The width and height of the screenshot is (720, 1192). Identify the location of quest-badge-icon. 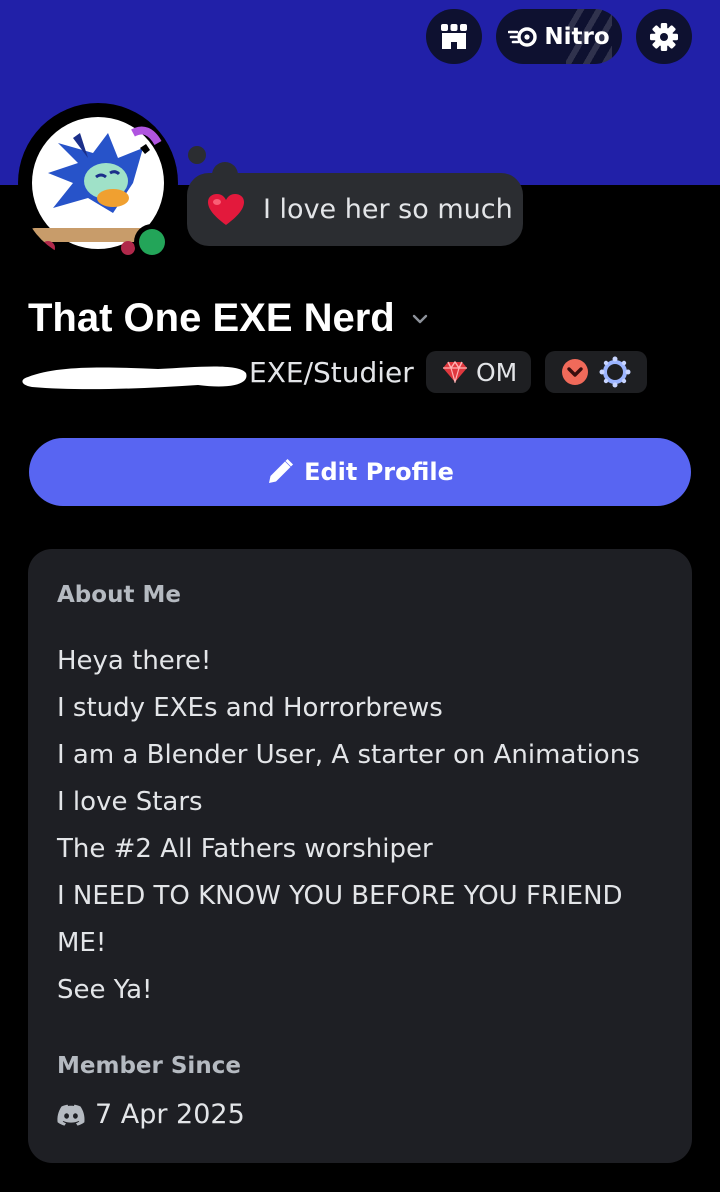
(615, 372).